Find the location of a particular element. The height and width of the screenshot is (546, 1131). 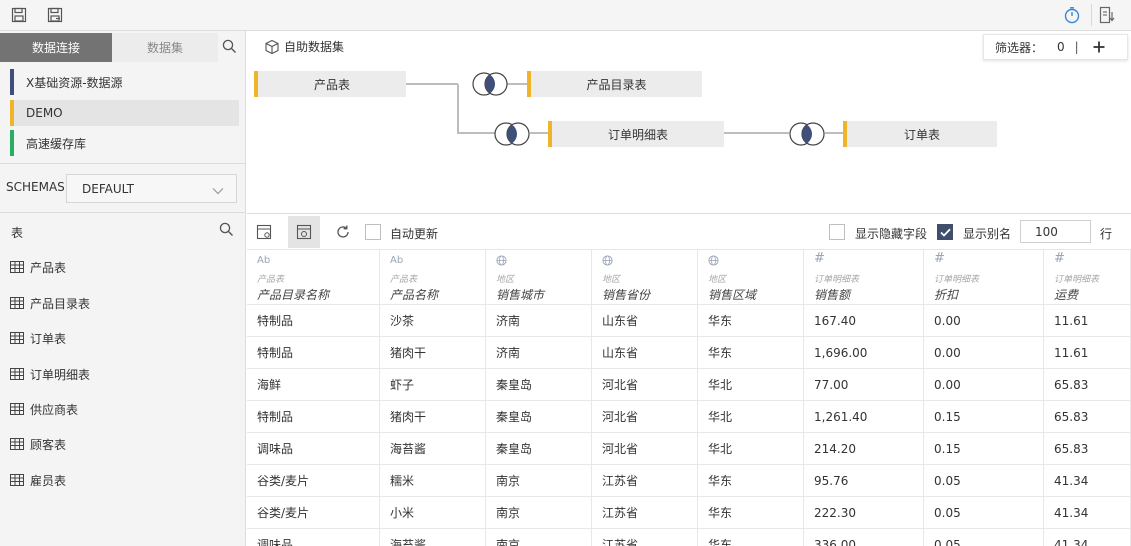

table-item: 雇员表 is located at coordinates (38, 480).